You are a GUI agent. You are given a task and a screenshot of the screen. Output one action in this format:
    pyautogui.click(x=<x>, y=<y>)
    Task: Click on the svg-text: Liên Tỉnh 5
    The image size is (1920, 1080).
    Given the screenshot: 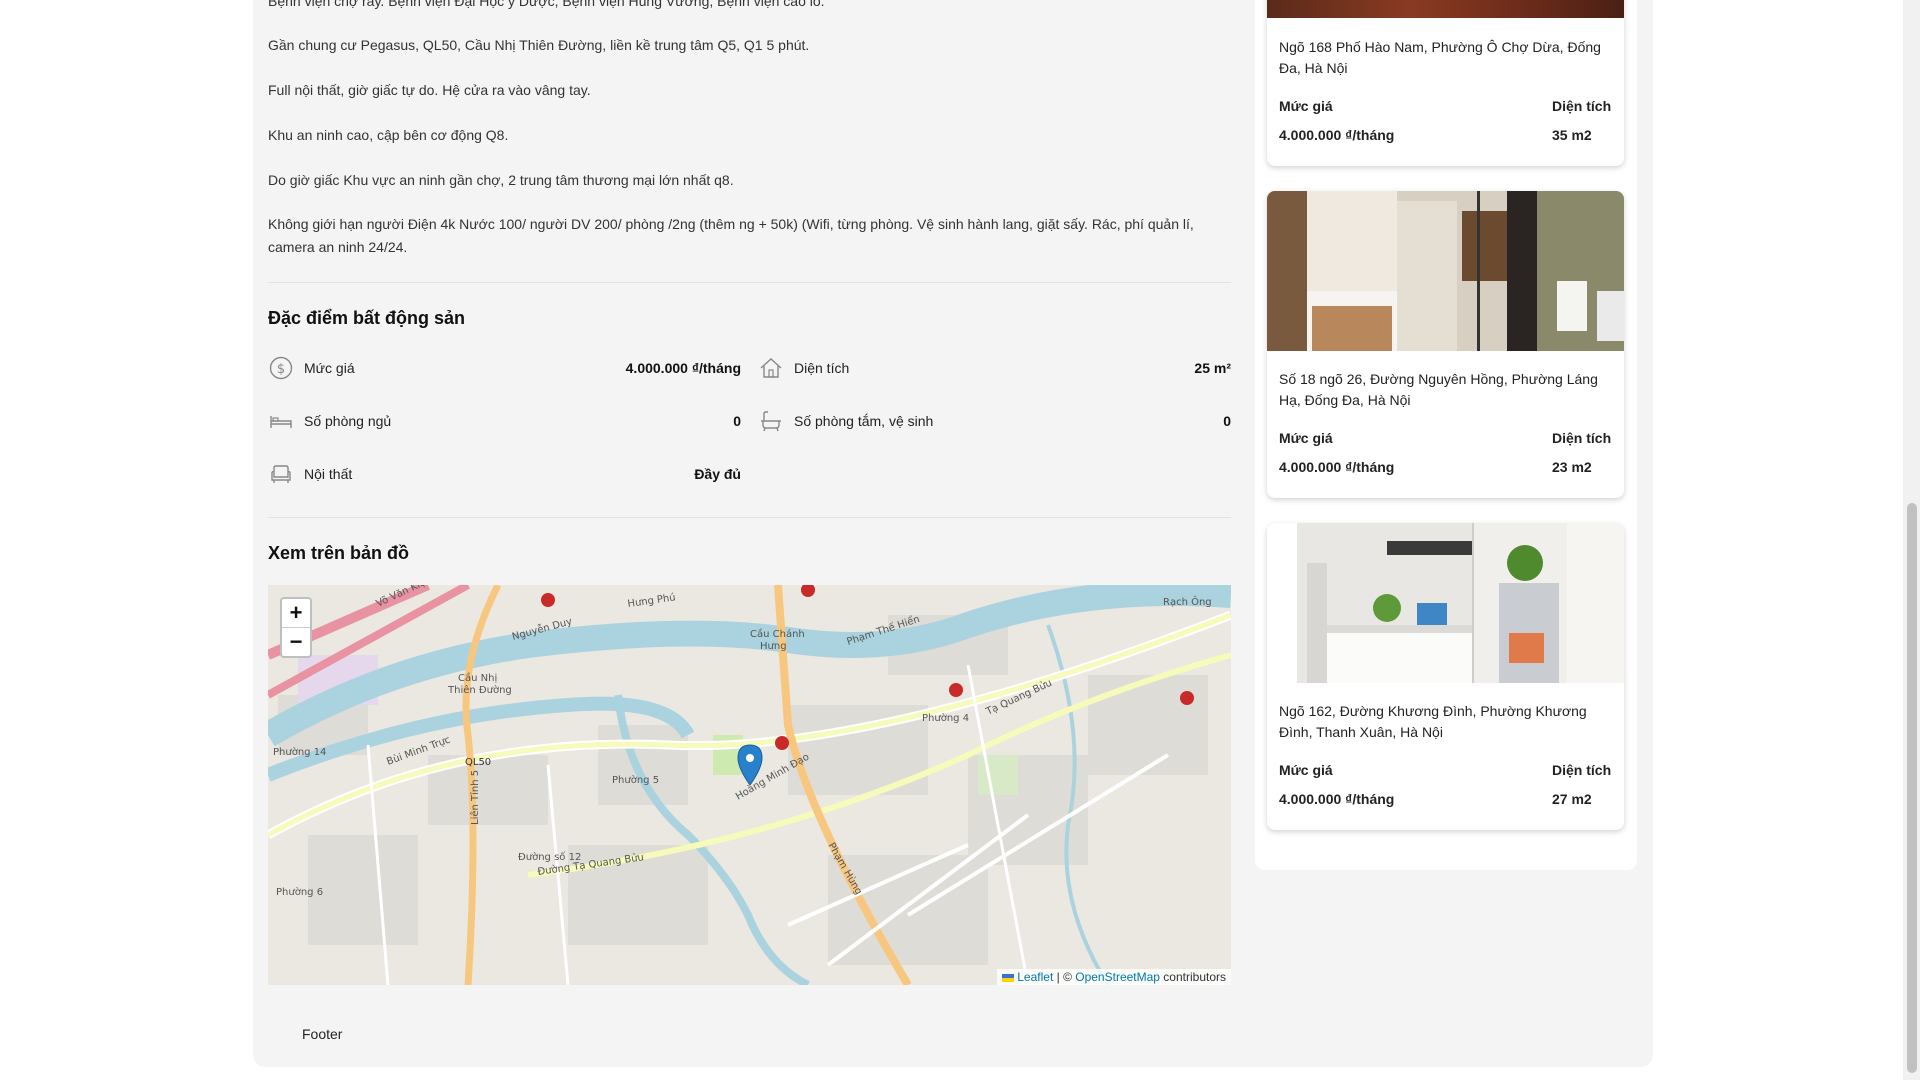 What is the action you would take?
    pyautogui.click(x=475, y=797)
    